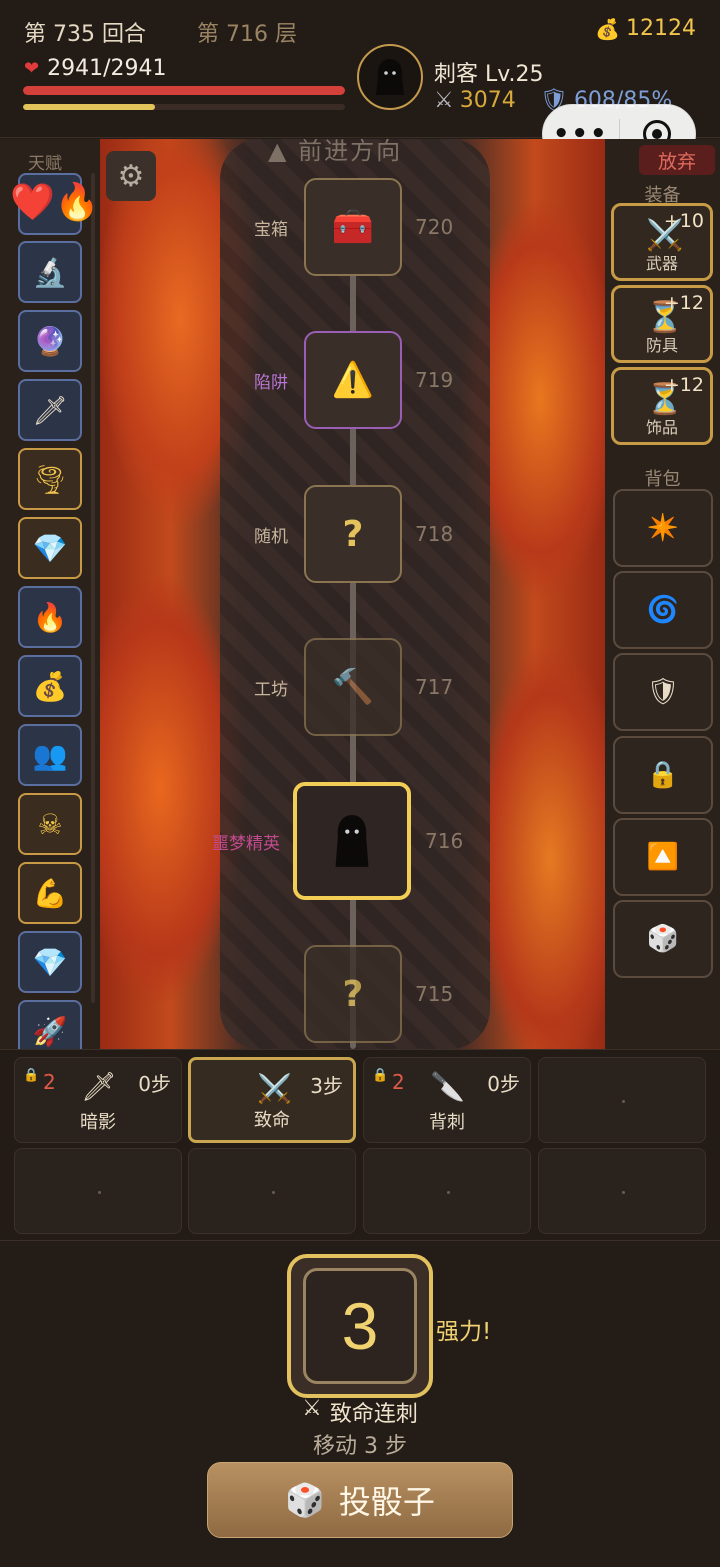 The width and height of the screenshot is (720, 1567). What do you see at coordinates (335, 152) in the screenshot?
I see `route-direction-title: ▲ 前进方向` at bounding box center [335, 152].